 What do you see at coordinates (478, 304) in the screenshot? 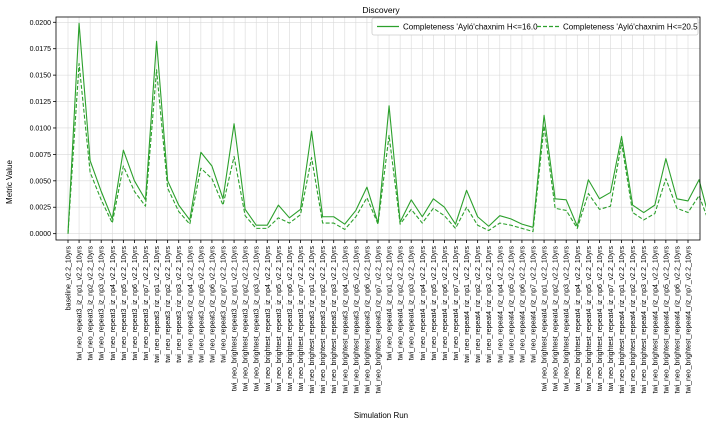
I see `x-tick-label: twi_neo_repeat4_riz_np2_v2.2_10yrs` at bounding box center [478, 304].